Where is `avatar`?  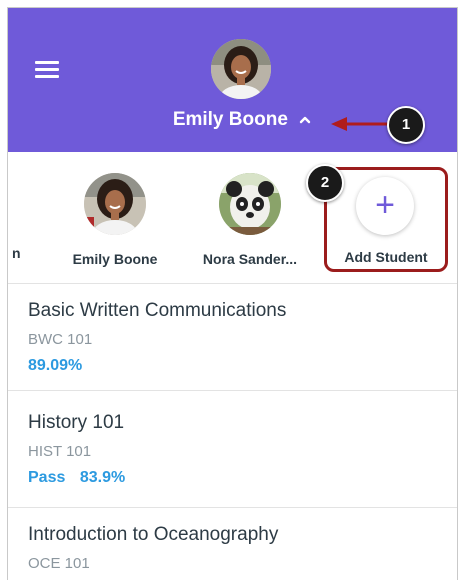
avatar is located at coordinates (241, 69).